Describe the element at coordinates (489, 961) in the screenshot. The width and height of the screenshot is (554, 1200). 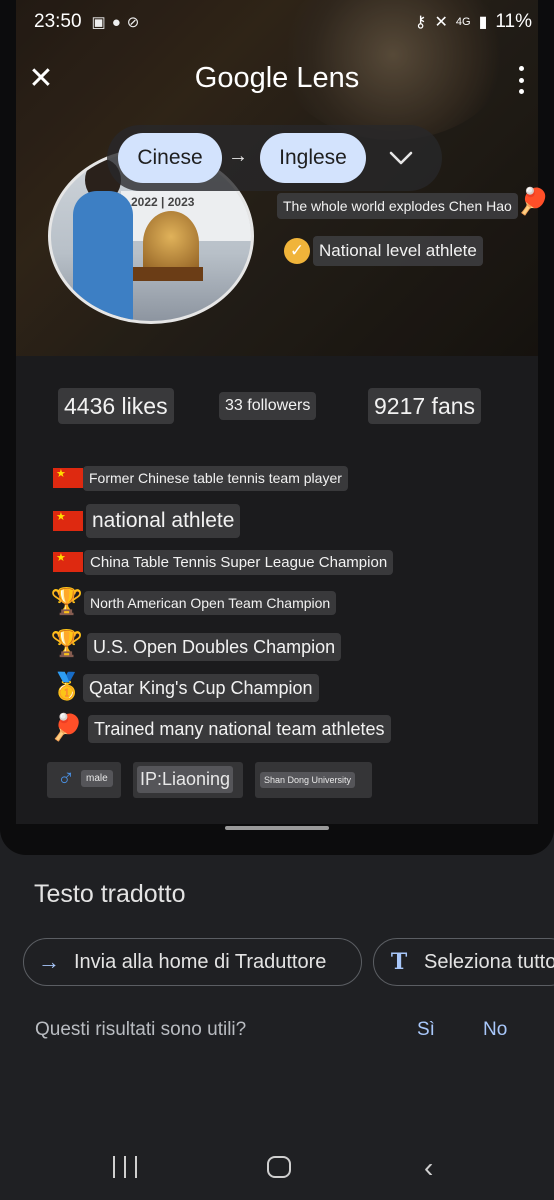
I see `select-all-label: Seleziona tutto` at that location.